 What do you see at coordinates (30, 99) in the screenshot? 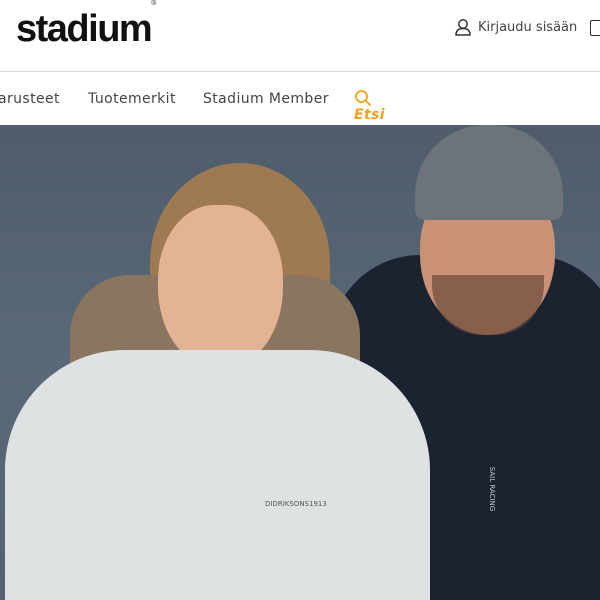
I see `nav-item-varusteet: arusteet` at bounding box center [30, 99].